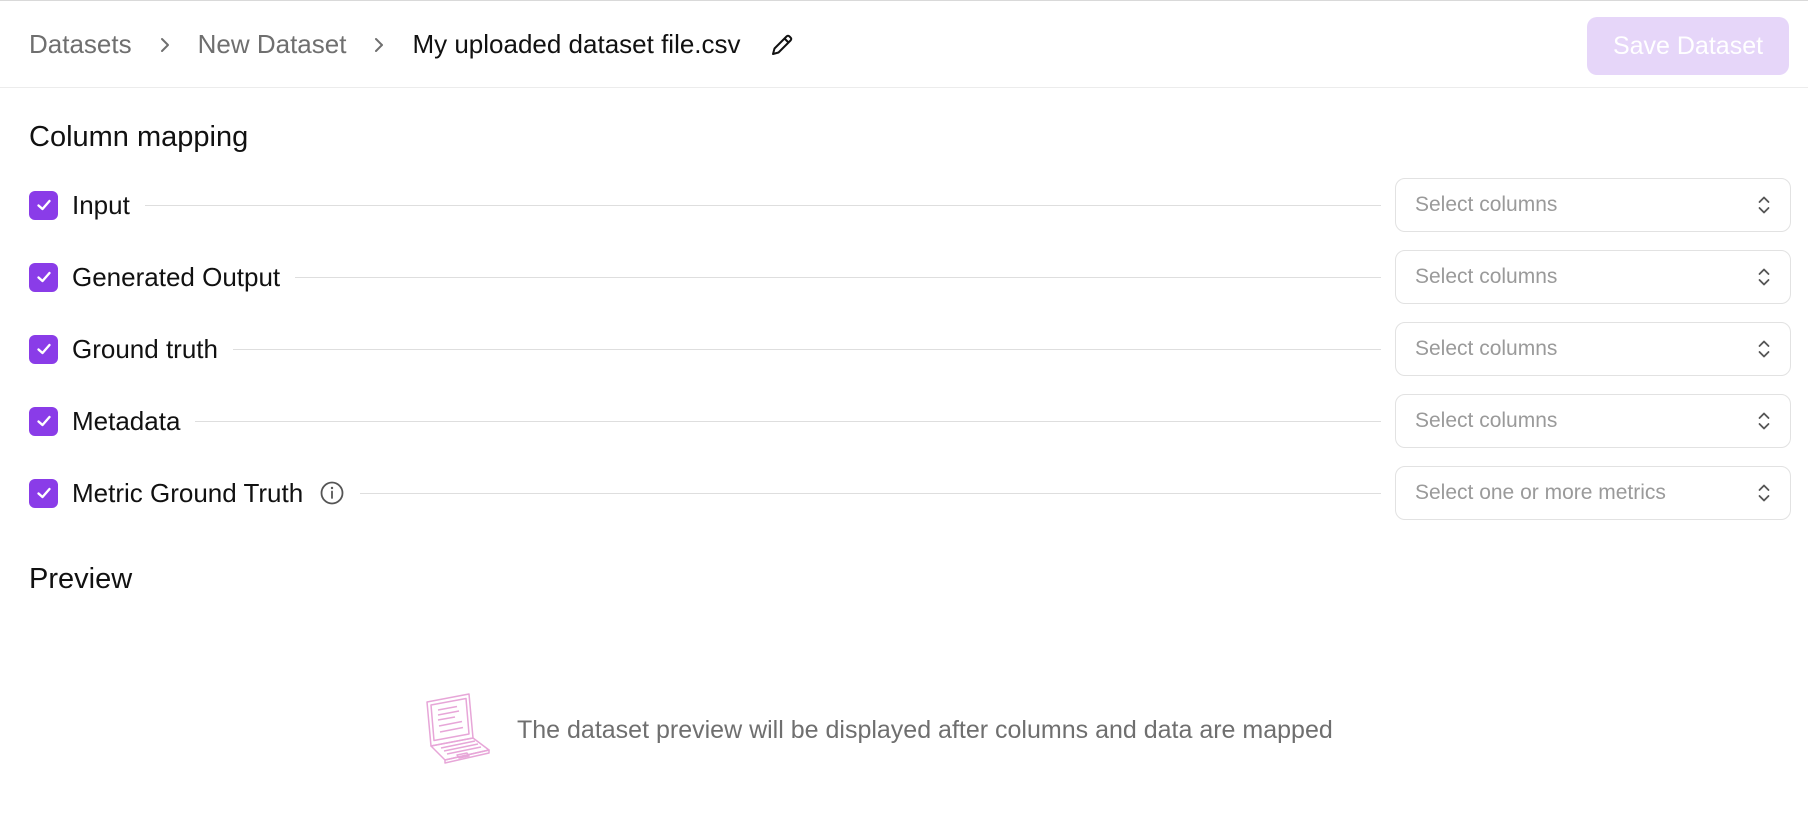  I want to click on laptop-illustration-icon, so click(456, 730).